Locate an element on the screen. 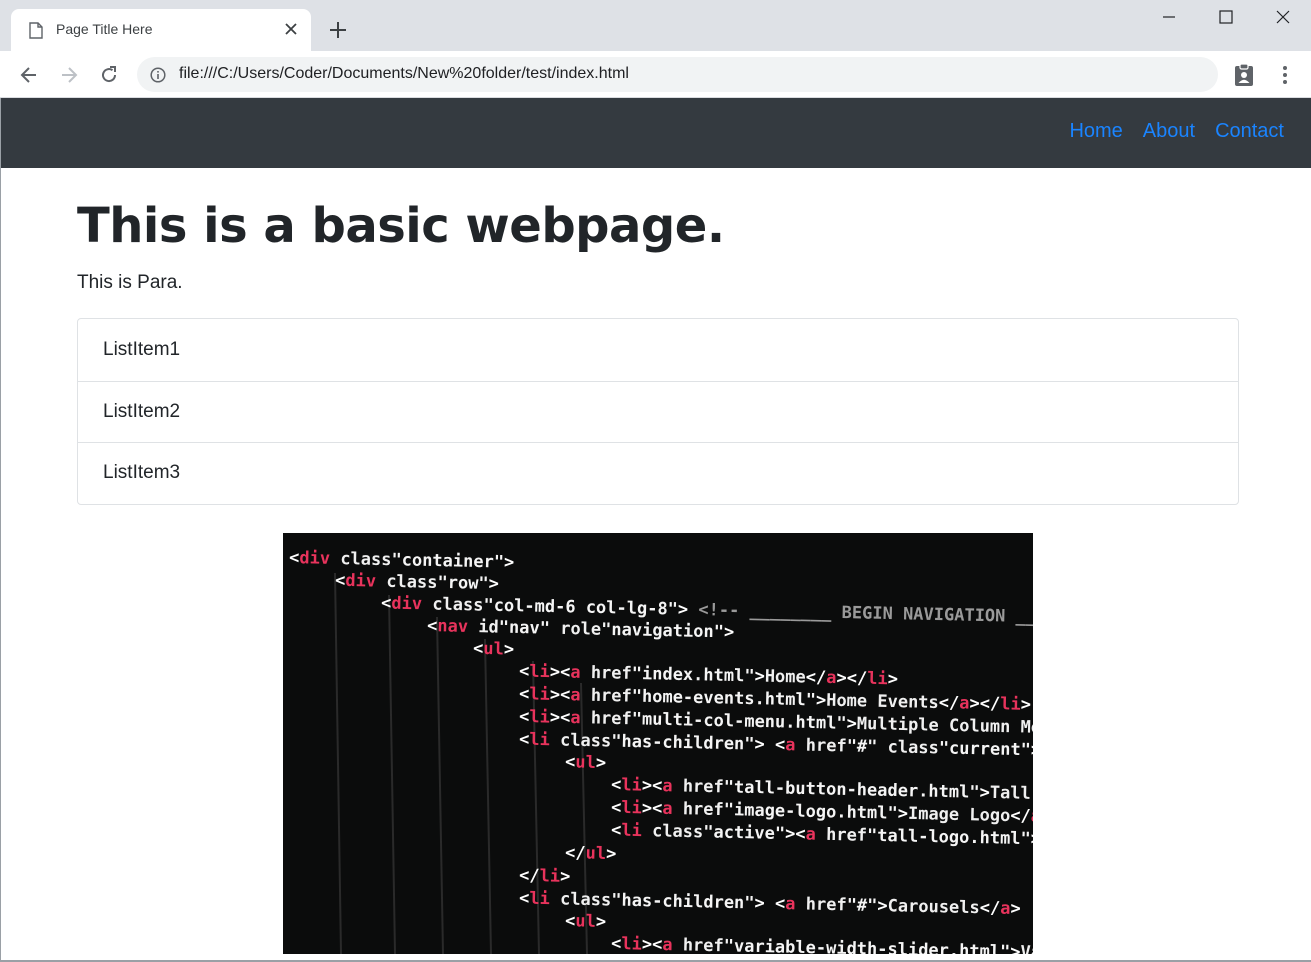 Image resolution: width=1311 pixels, height=962 pixels. maximize-icon is located at coordinates (1226, 17).